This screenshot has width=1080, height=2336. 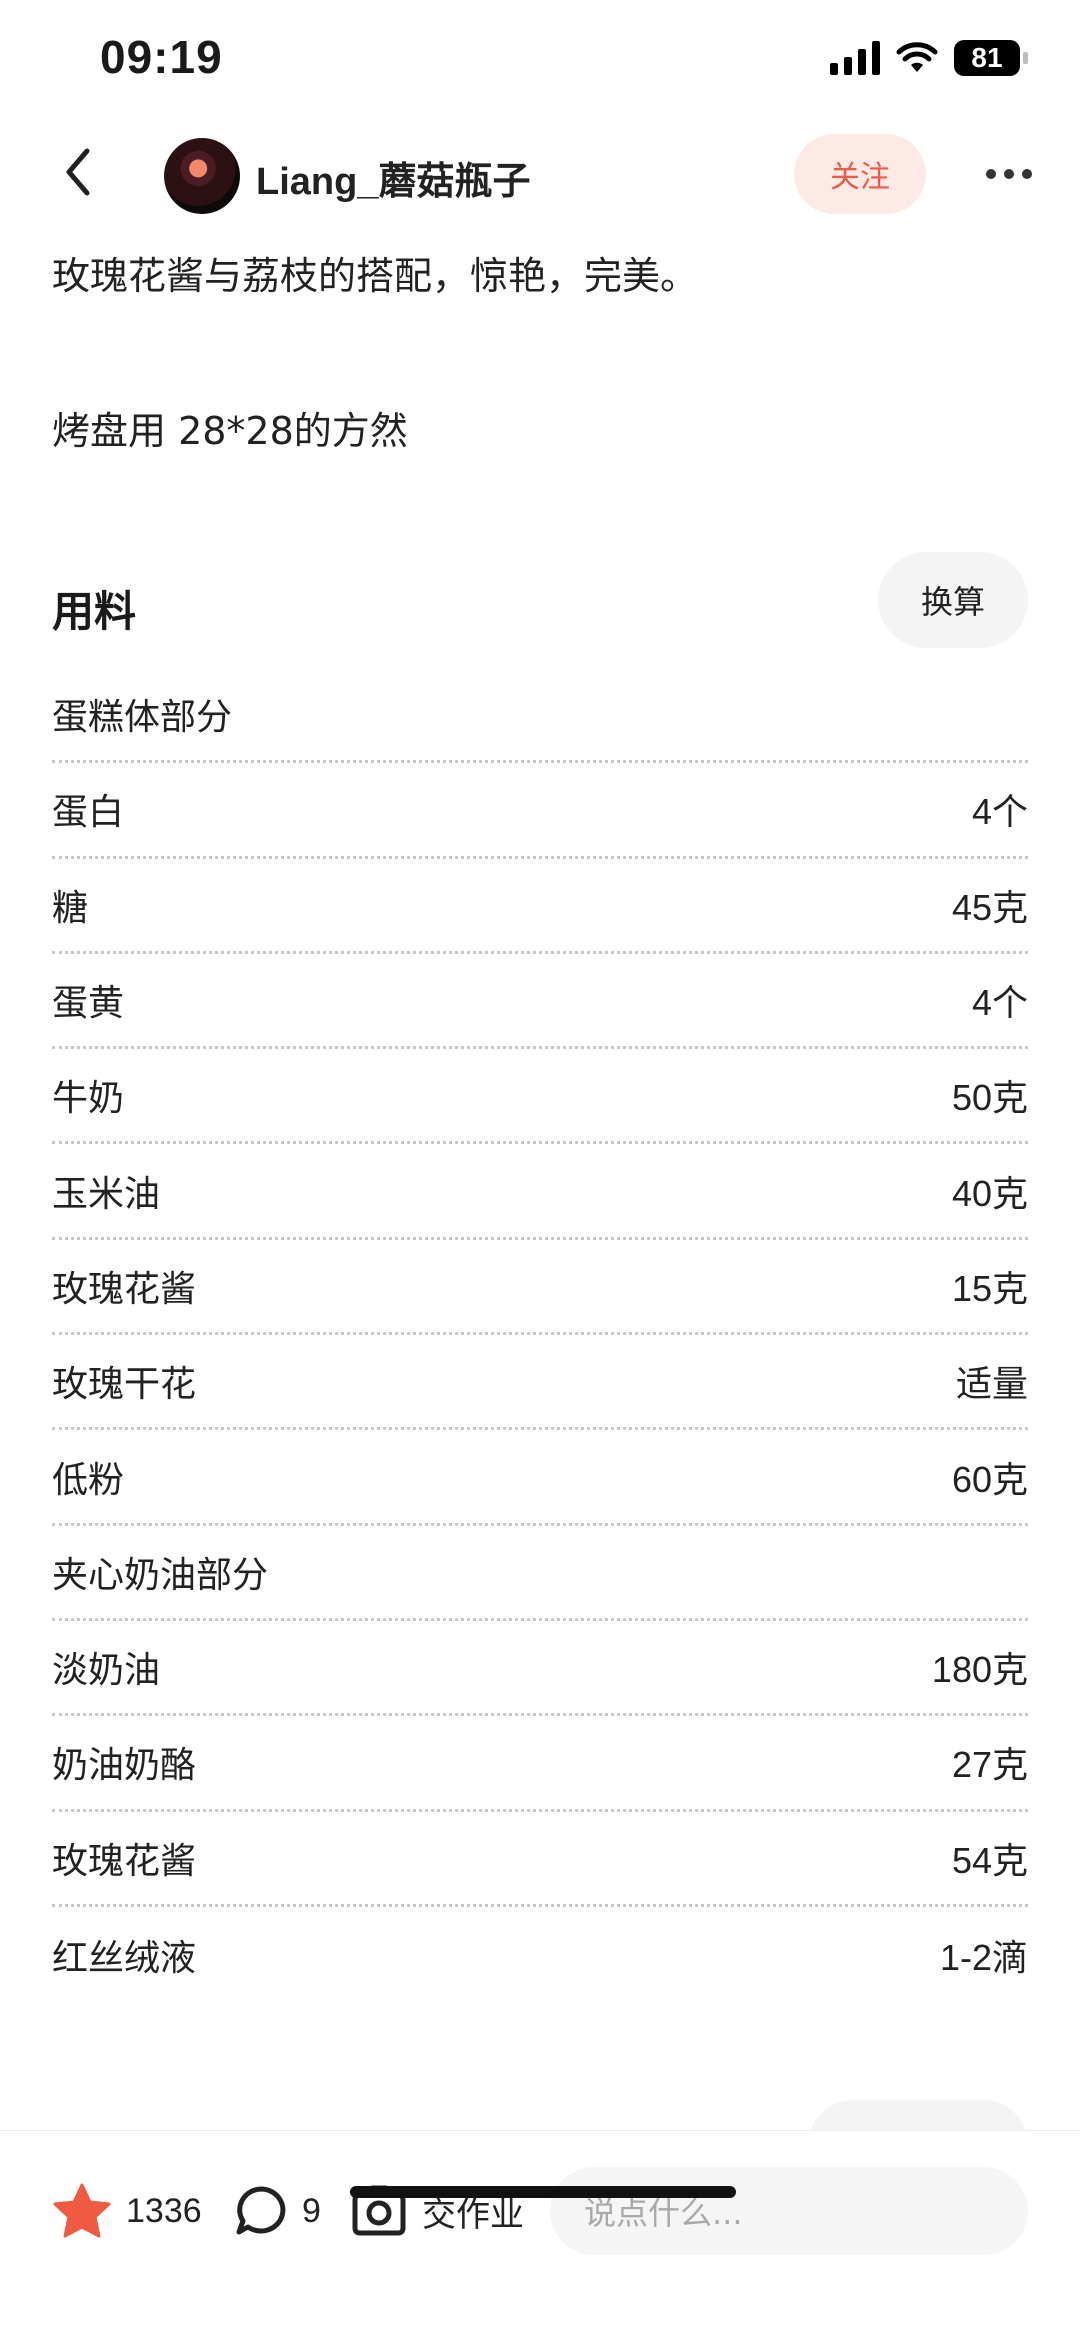 I want to click on ingredient-row: 糖 45克, so click(x=540, y=906).